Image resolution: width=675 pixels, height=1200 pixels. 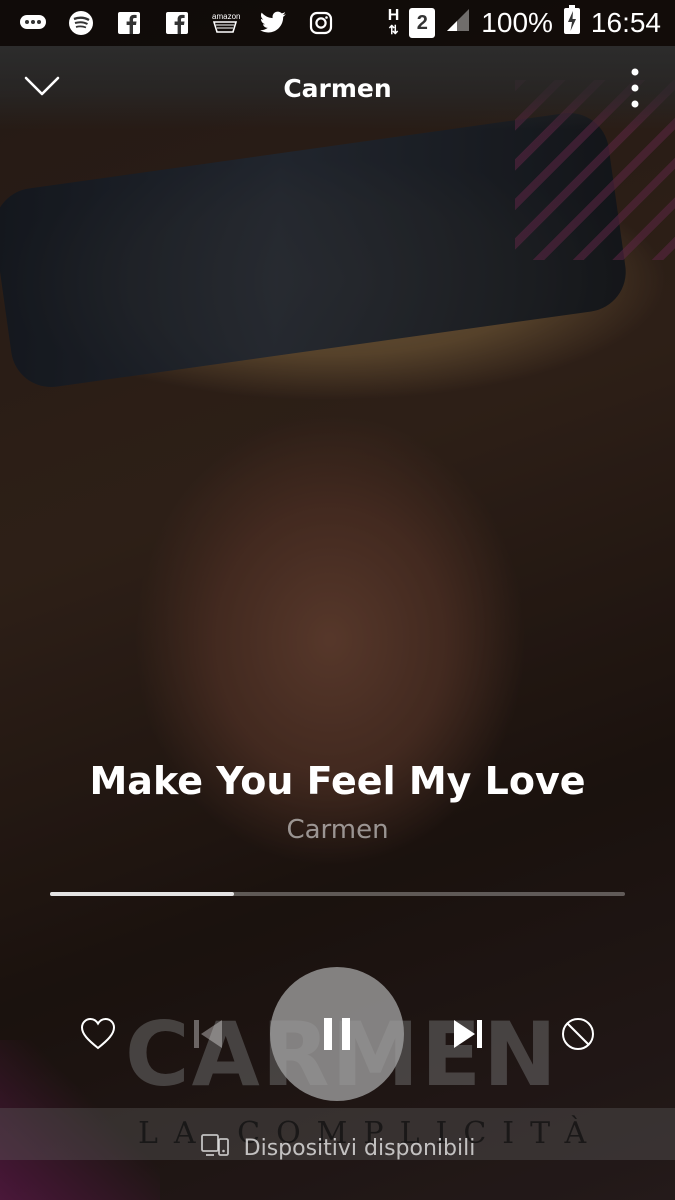 What do you see at coordinates (33, 23) in the screenshot?
I see `messages-icon` at bounding box center [33, 23].